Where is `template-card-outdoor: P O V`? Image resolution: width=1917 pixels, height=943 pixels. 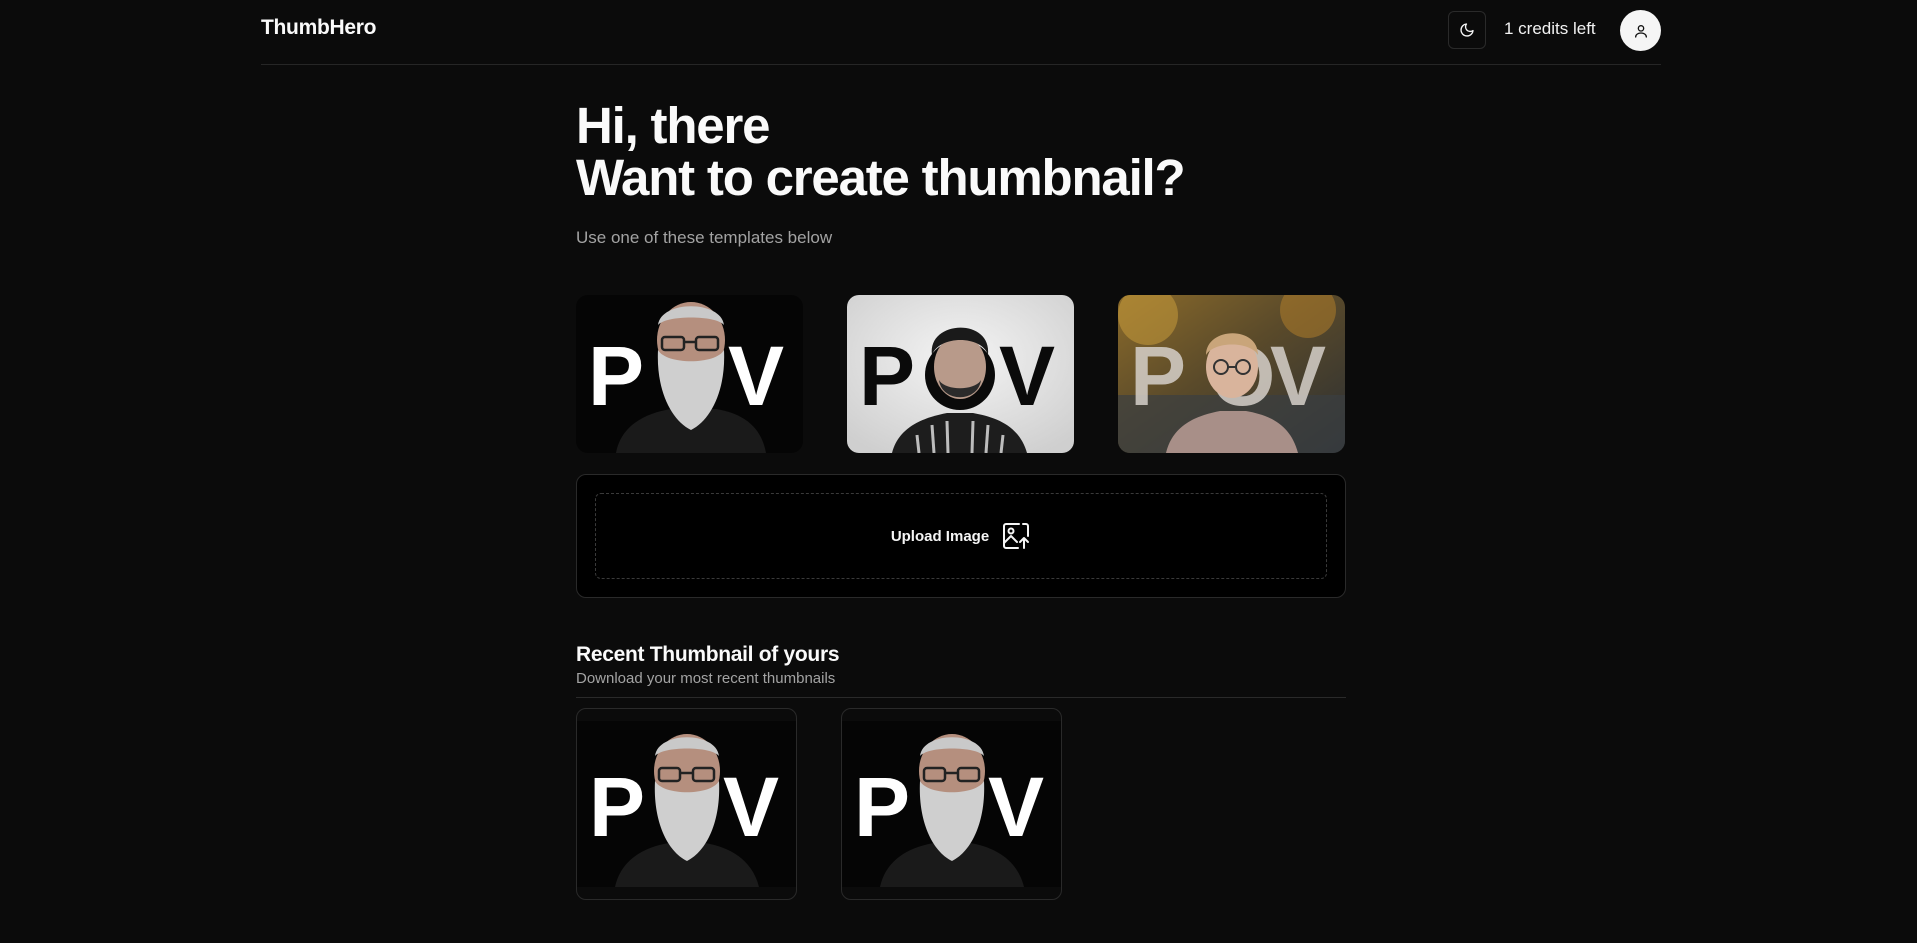 template-card-outdoor: P O V is located at coordinates (1231, 374).